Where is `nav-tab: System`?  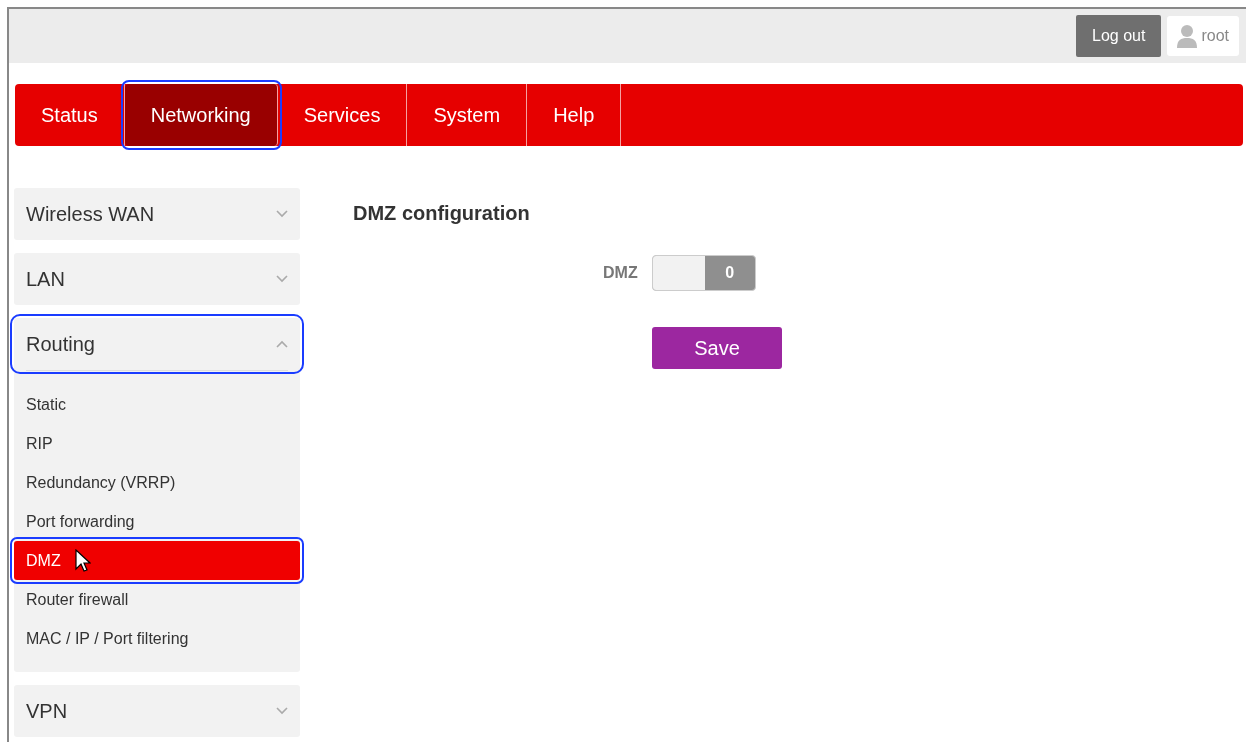
nav-tab: System is located at coordinates (467, 115).